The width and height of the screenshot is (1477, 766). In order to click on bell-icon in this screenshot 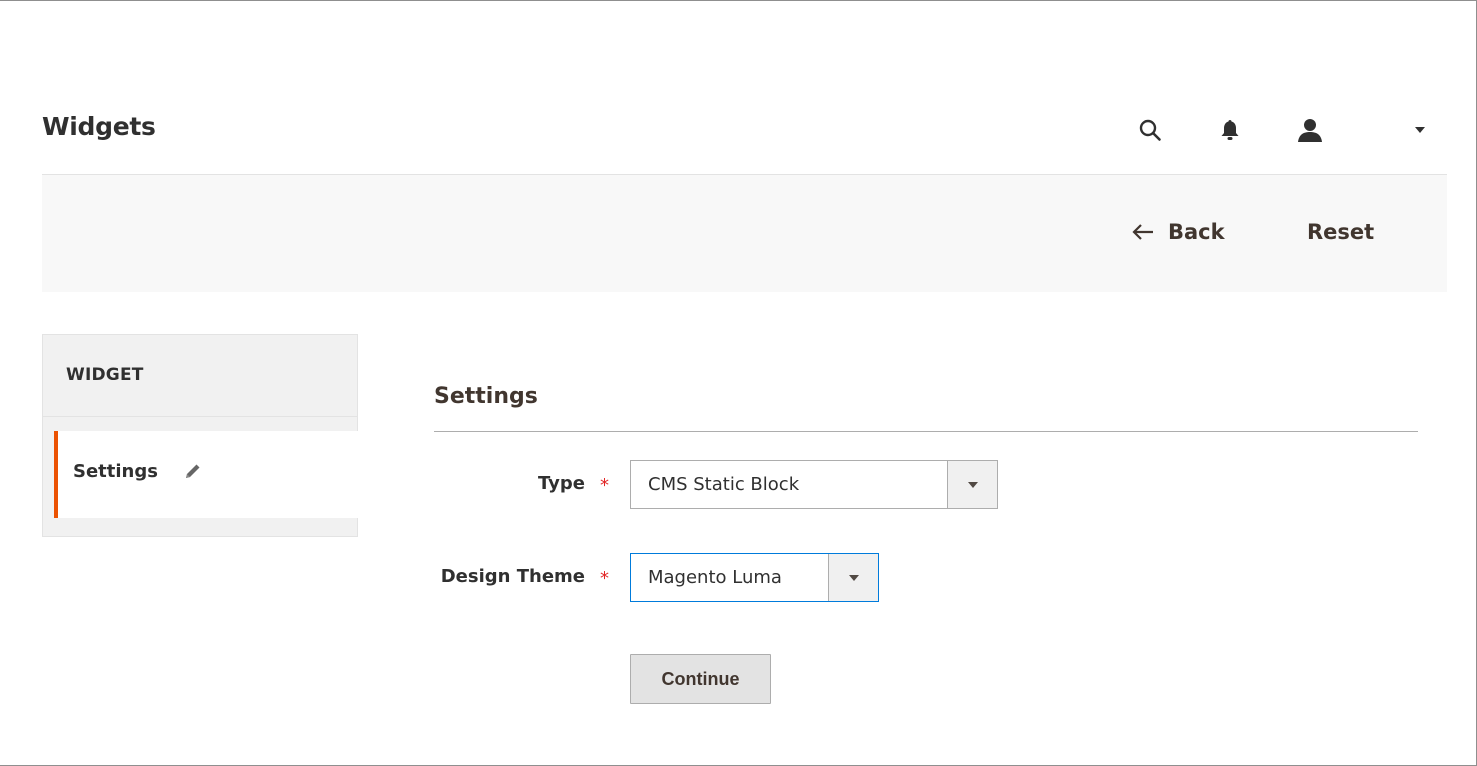, I will do `click(1230, 130)`.